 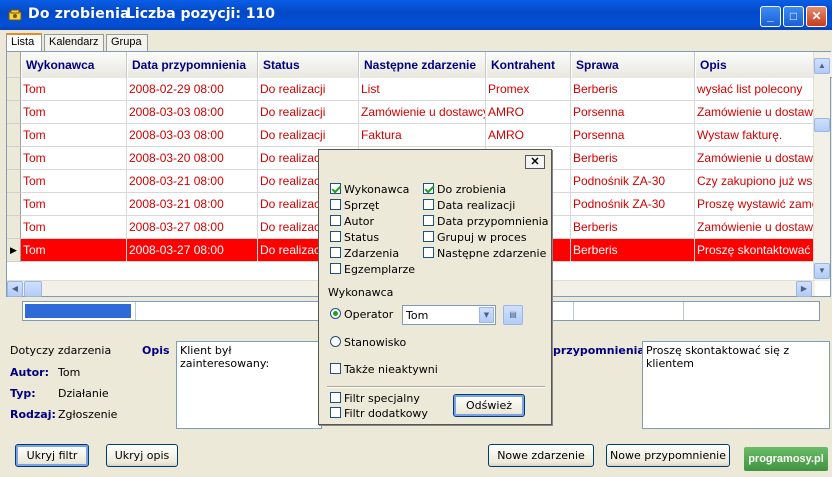 What do you see at coordinates (633, 65) in the screenshot?
I see `col-sprawa: Sprawa` at bounding box center [633, 65].